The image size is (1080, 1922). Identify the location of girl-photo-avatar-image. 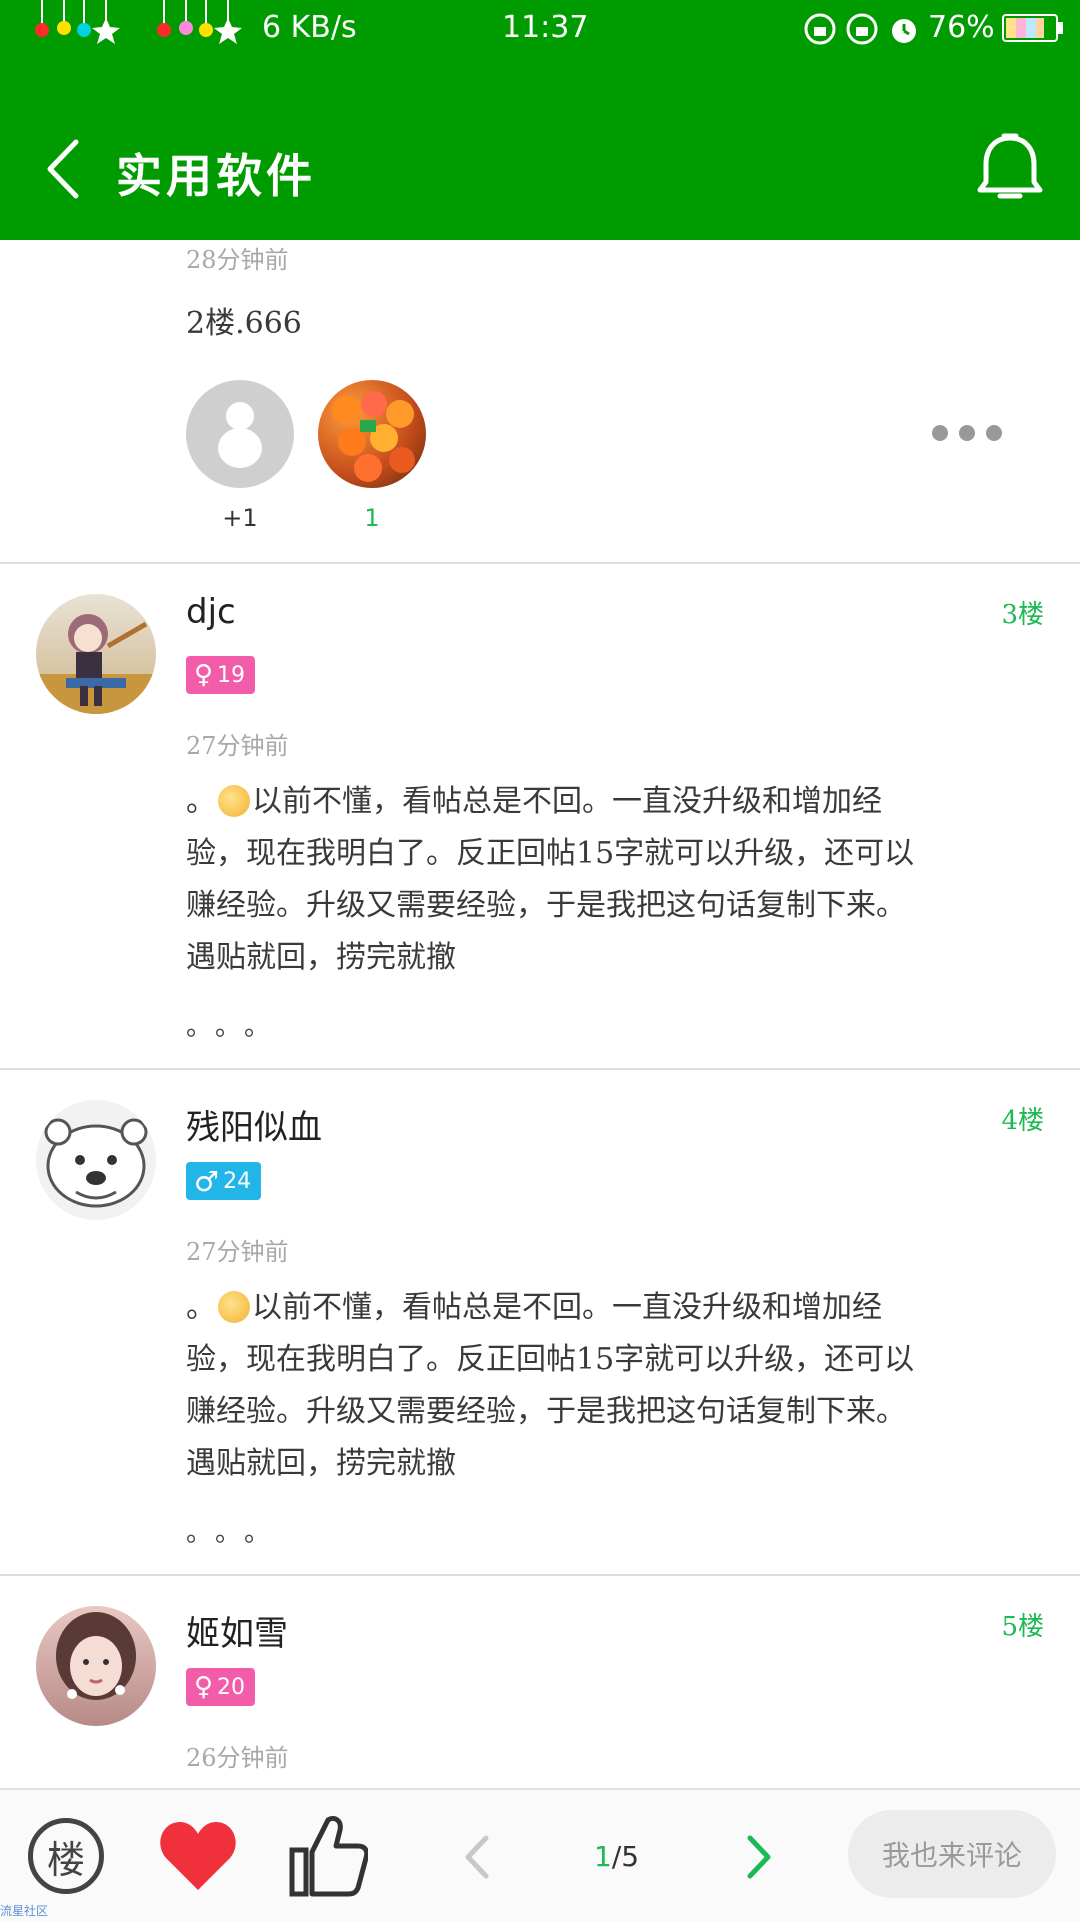
(96, 1656).